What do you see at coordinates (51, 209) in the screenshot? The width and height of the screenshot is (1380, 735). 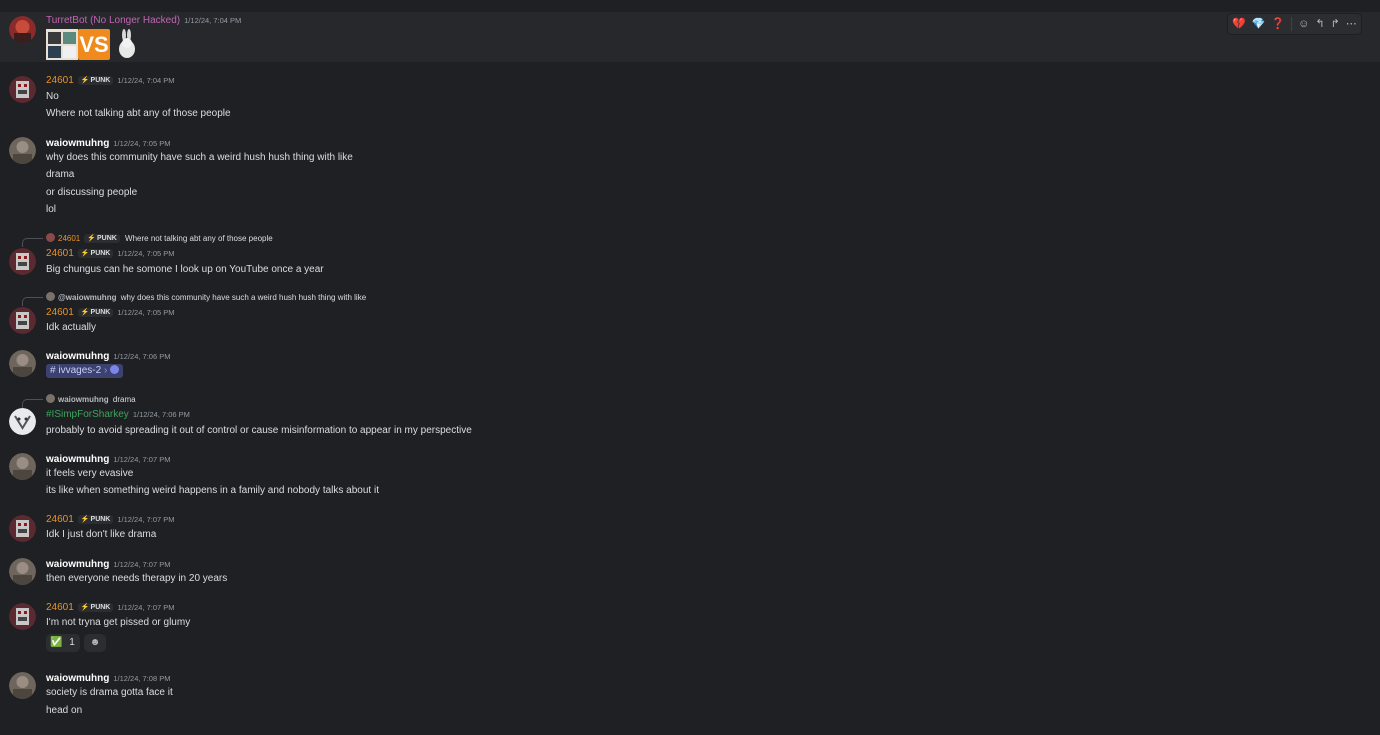 I see `message-text: lol` at bounding box center [51, 209].